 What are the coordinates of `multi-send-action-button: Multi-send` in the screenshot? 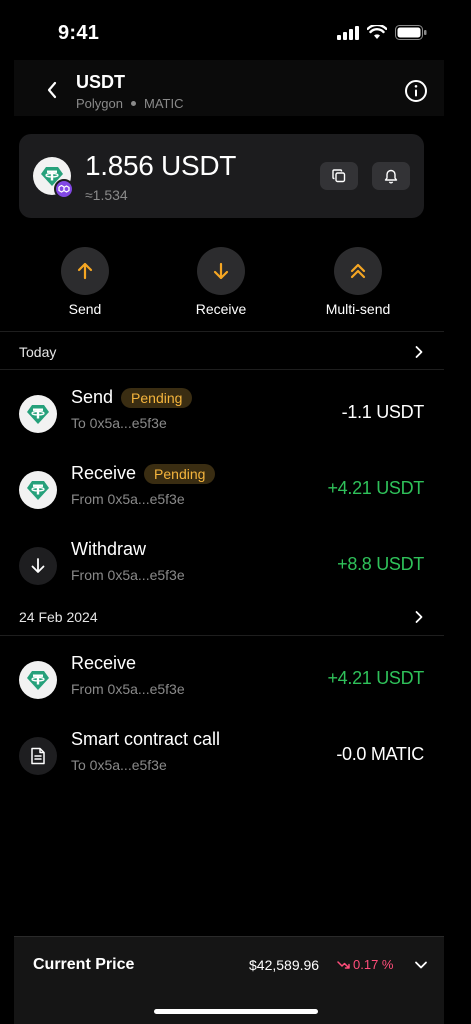 It's located at (358, 282).